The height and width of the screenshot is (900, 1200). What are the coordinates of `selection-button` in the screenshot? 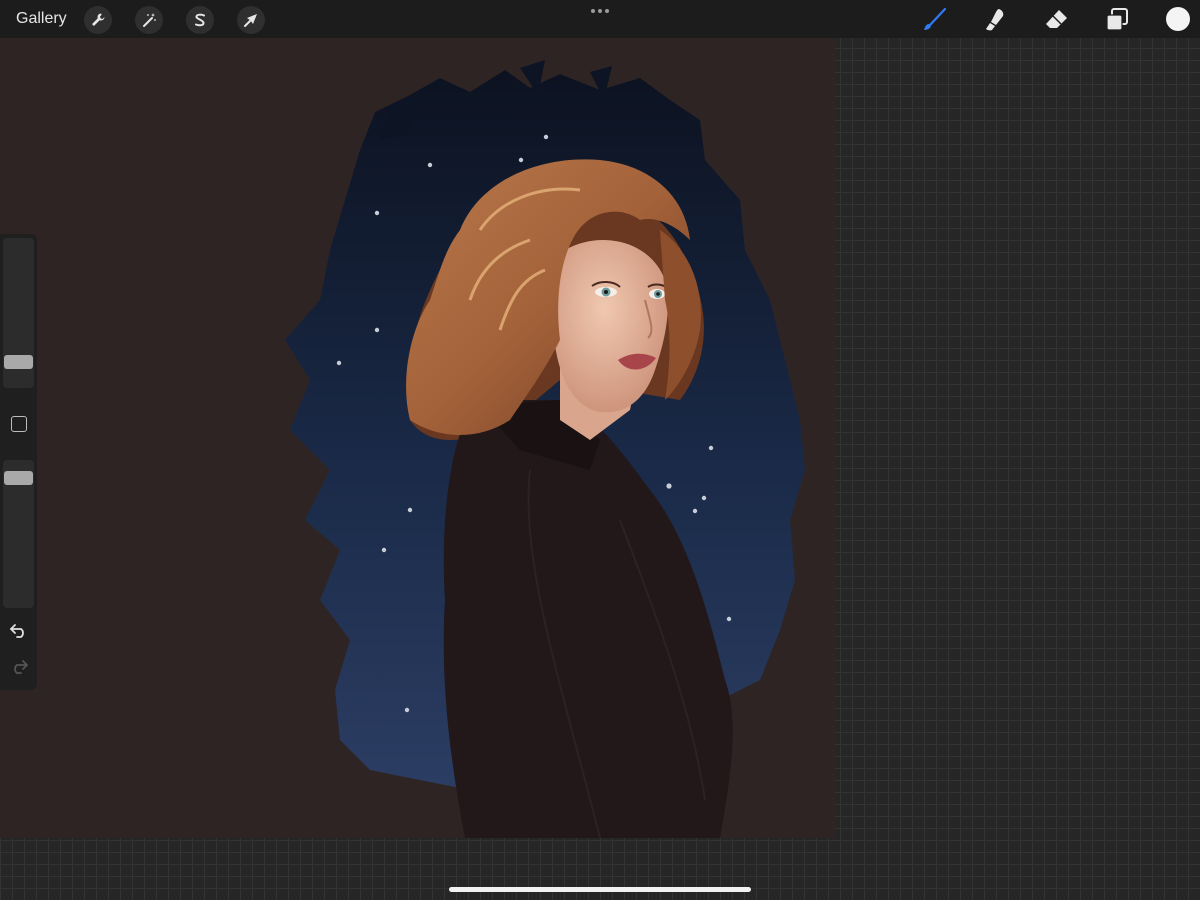 It's located at (200, 20).